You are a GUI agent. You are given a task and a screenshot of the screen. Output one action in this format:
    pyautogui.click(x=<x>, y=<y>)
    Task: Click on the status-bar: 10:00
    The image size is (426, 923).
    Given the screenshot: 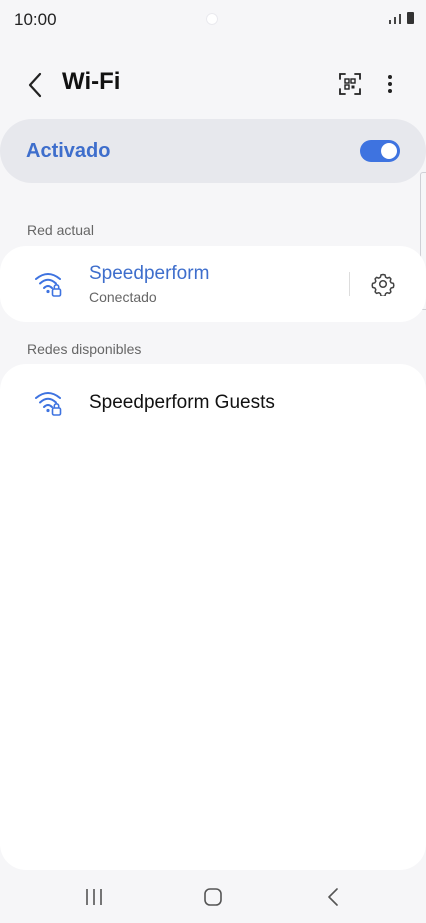 What is the action you would take?
    pyautogui.click(x=213, y=20)
    